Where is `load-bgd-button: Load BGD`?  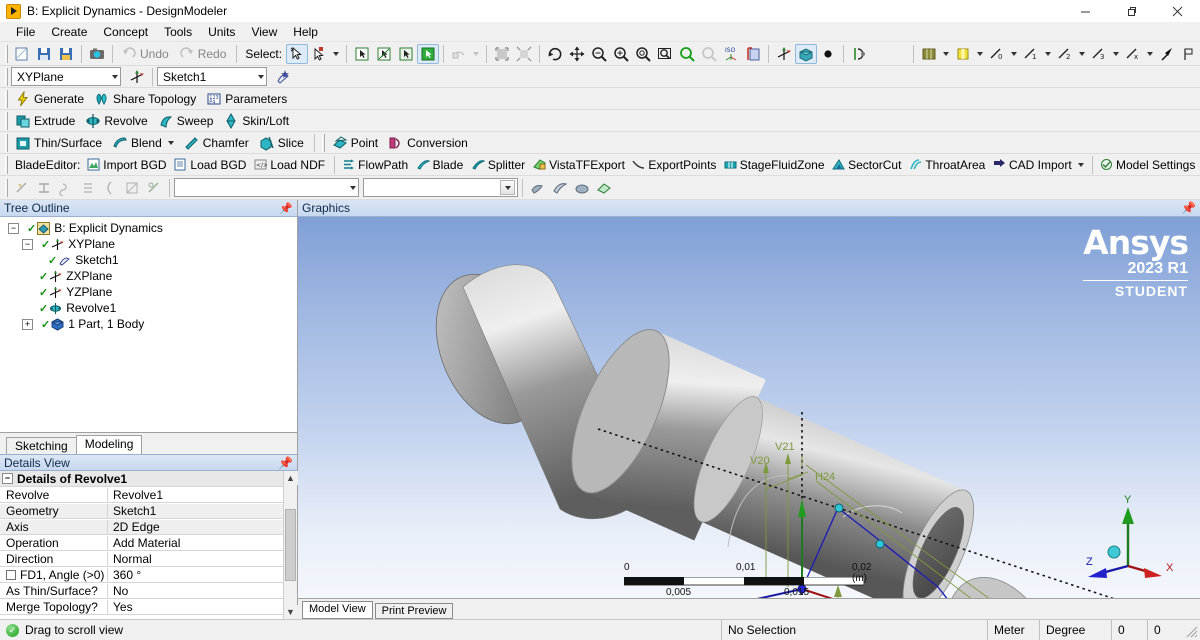
load-bgd-button: Load BGD is located at coordinates (211, 165).